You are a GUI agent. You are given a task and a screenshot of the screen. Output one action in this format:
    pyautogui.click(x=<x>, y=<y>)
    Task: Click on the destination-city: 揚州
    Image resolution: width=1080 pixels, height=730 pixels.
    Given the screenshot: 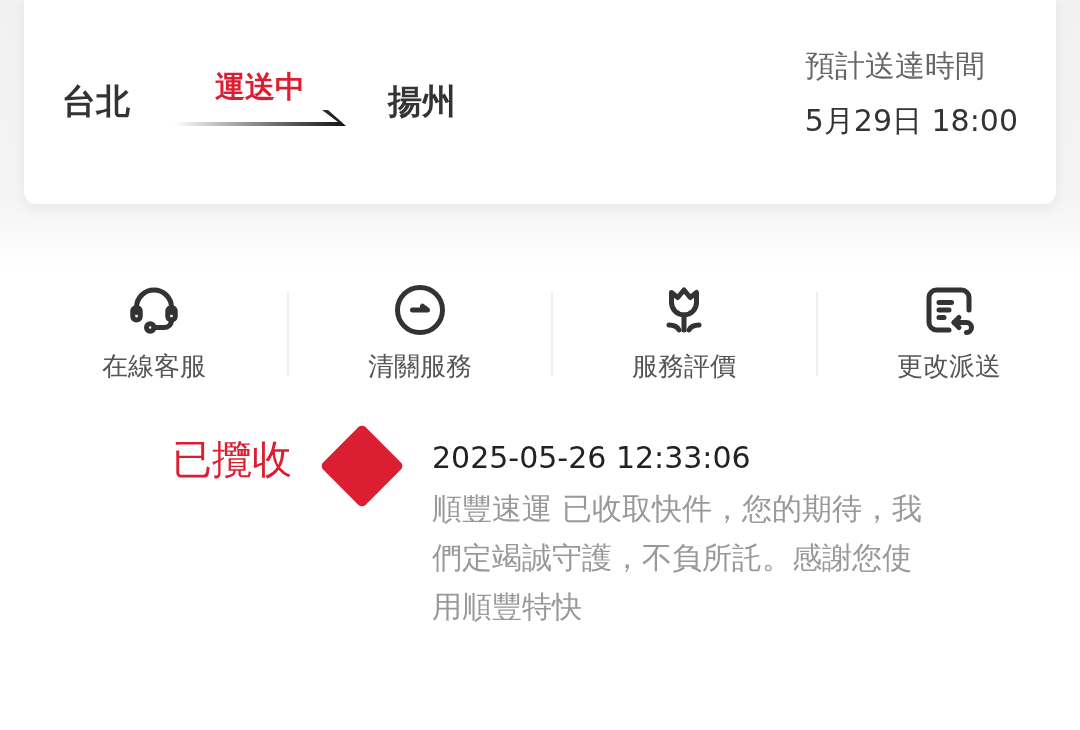 What is the action you would take?
    pyautogui.click(x=422, y=101)
    